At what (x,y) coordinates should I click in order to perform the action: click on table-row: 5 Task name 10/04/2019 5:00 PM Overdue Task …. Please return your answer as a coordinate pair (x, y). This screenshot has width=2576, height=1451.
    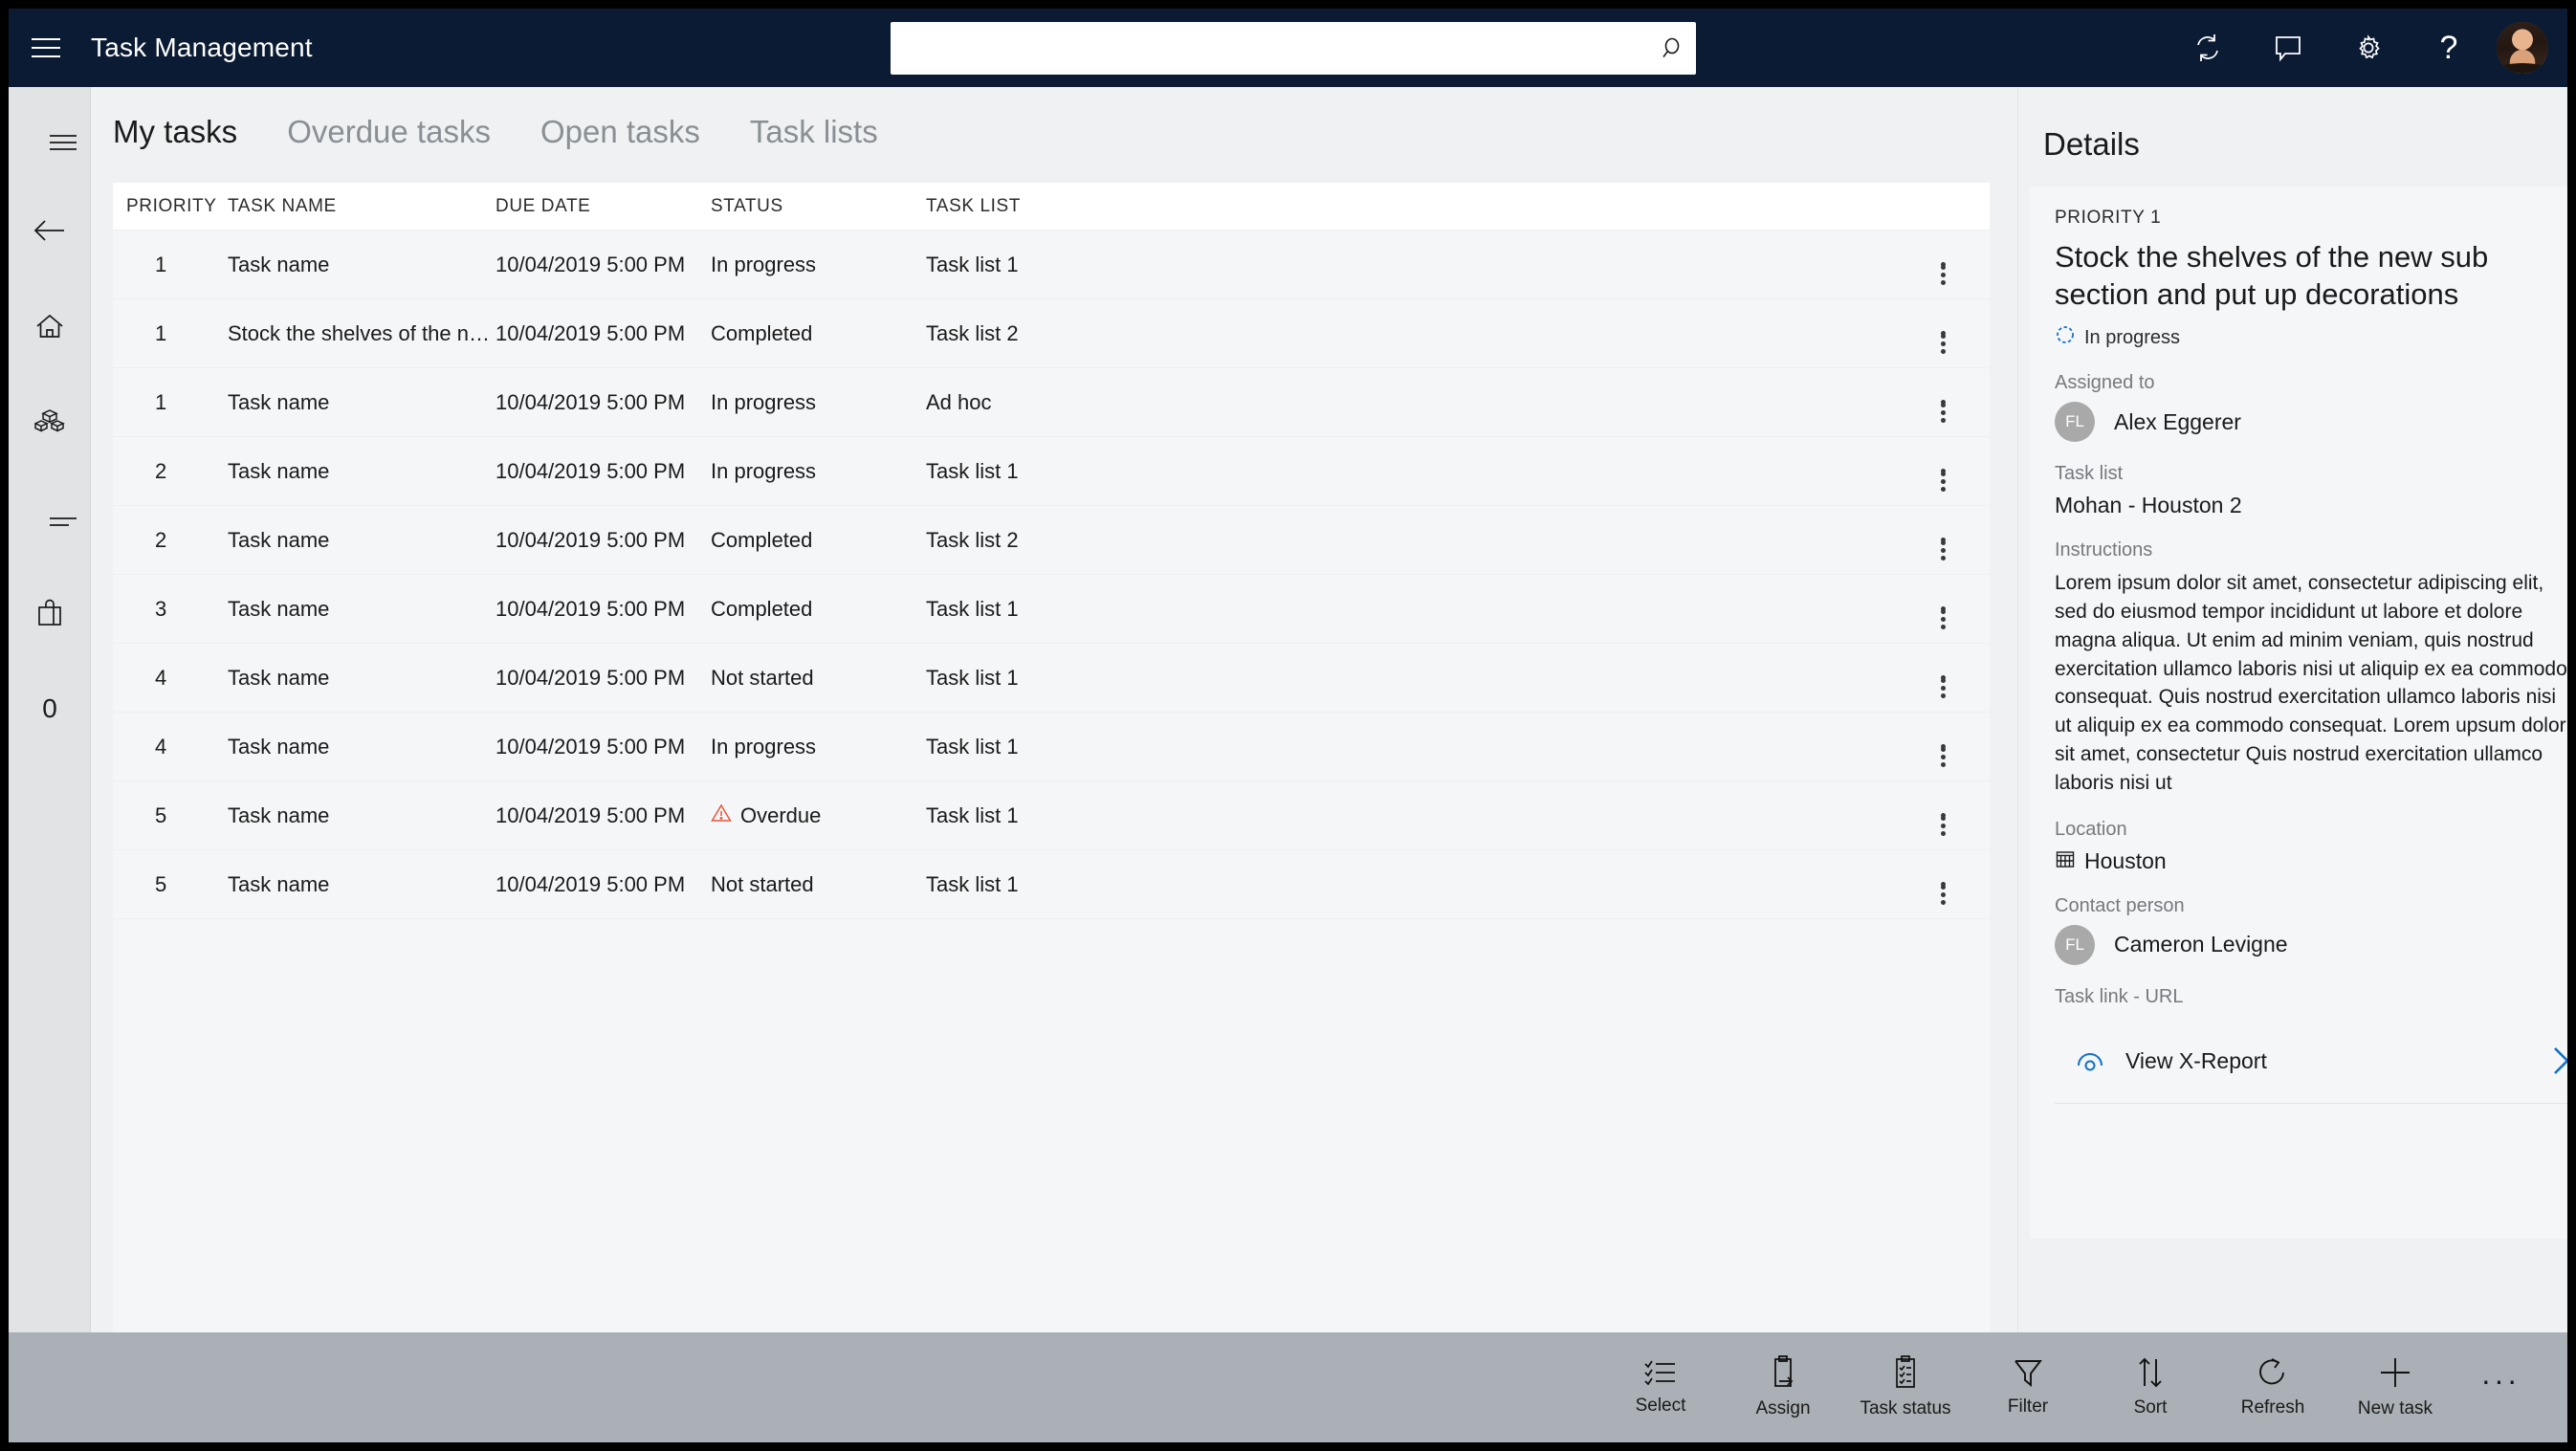
    Looking at the image, I should click on (1052, 815).